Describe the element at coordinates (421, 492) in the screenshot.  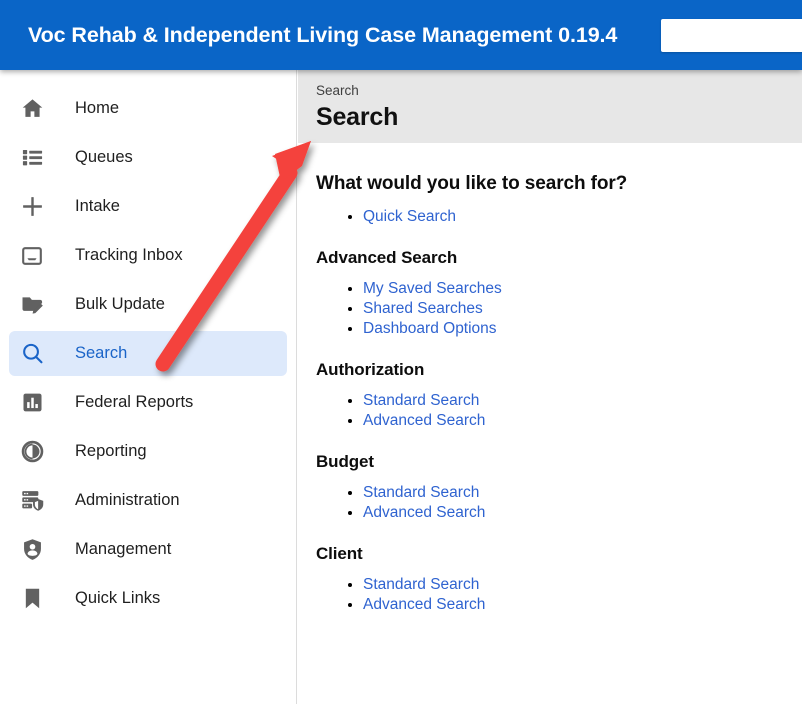
I see `link-budget-standard-search: Standard Search` at that location.